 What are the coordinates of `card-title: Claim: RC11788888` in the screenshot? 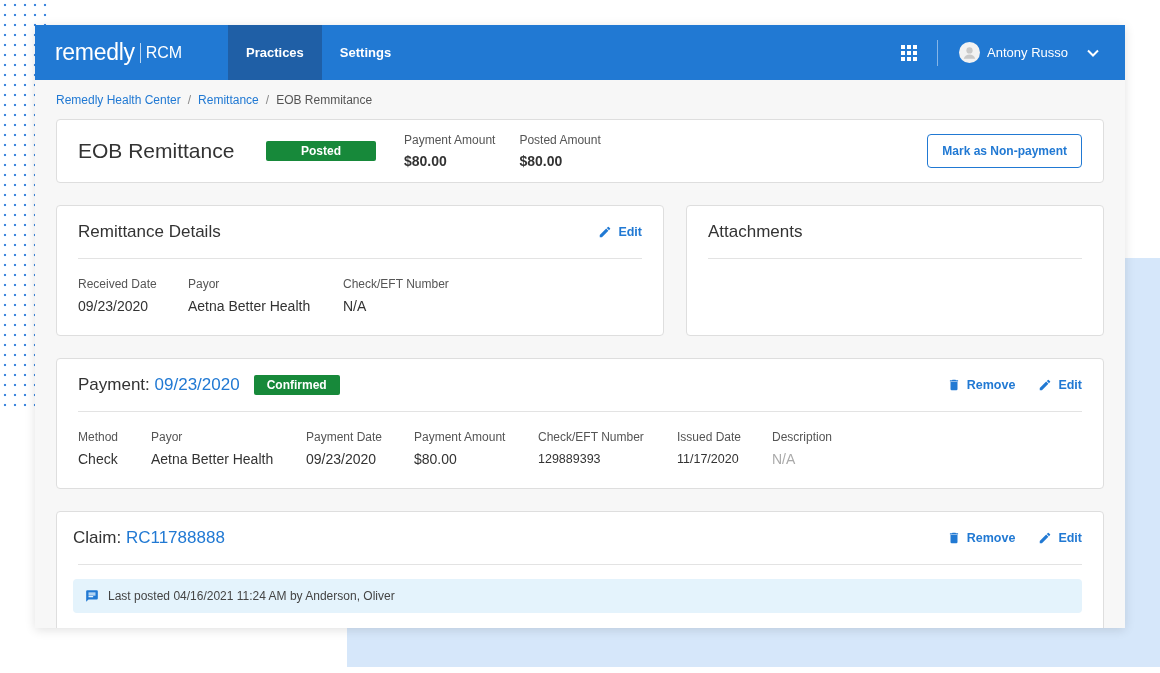 It's located at (149, 538).